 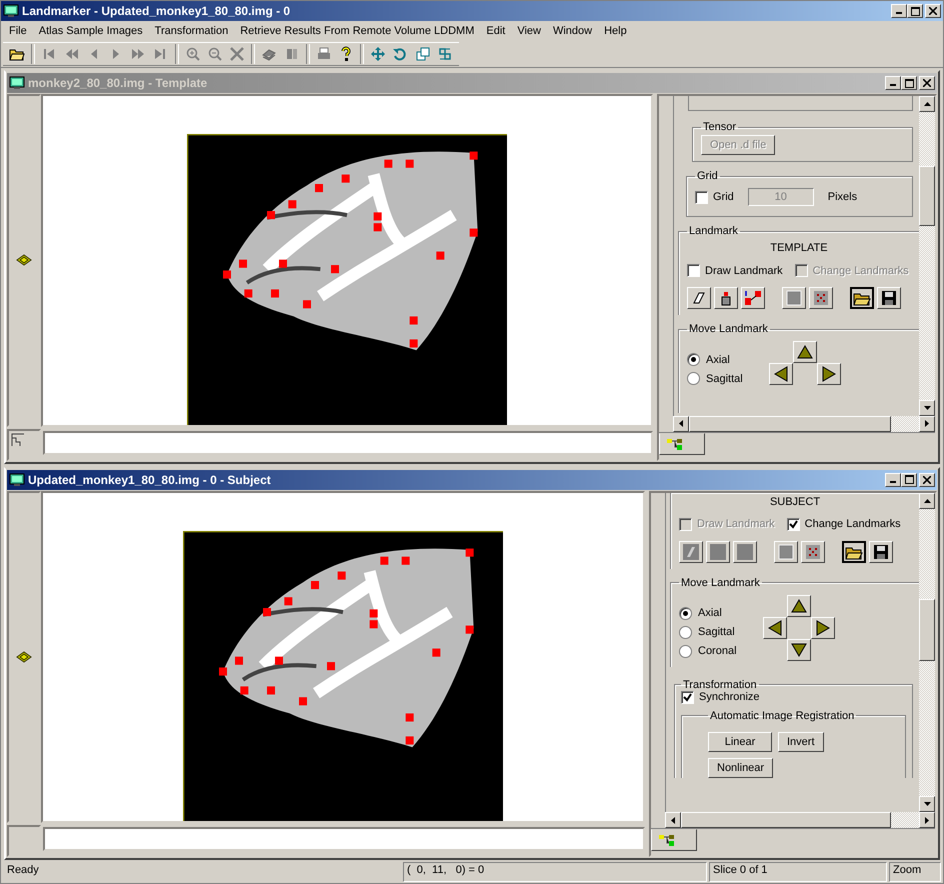 I want to click on down-arrow-button, so click(x=798, y=649).